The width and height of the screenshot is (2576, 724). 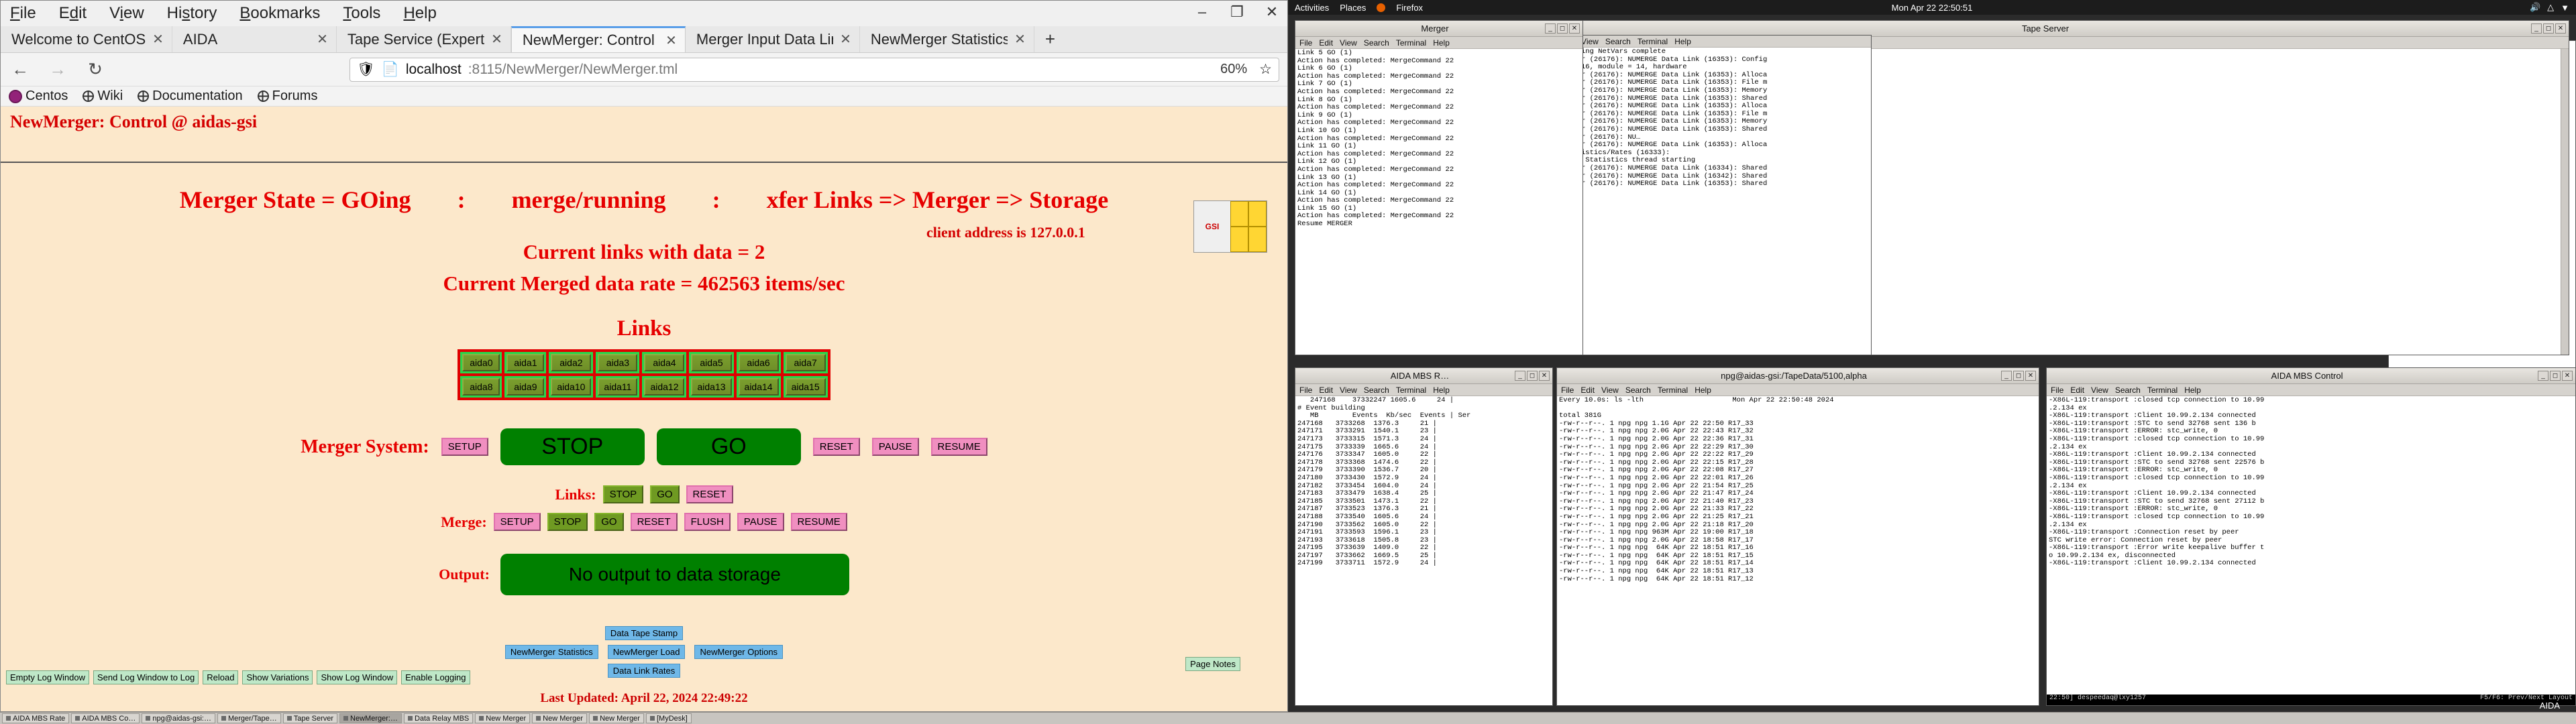 What do you see at coordinates (424, 39) in the screenshot?
I see `browser-tab: Tape Service (Expert) @ aidas ✕` at bounding box center [424, 39].